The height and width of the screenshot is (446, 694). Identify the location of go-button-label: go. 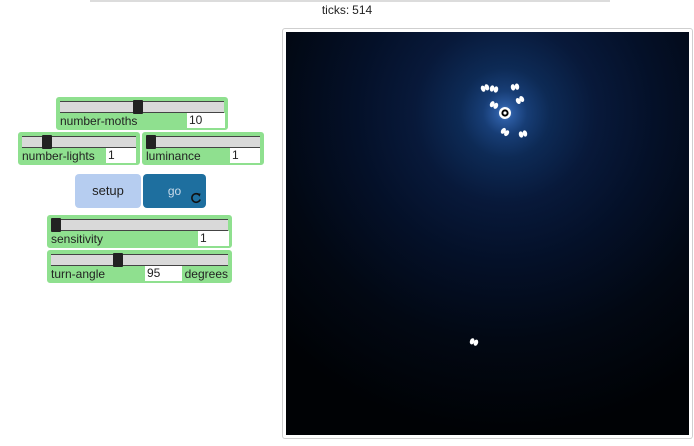
(174, 191).